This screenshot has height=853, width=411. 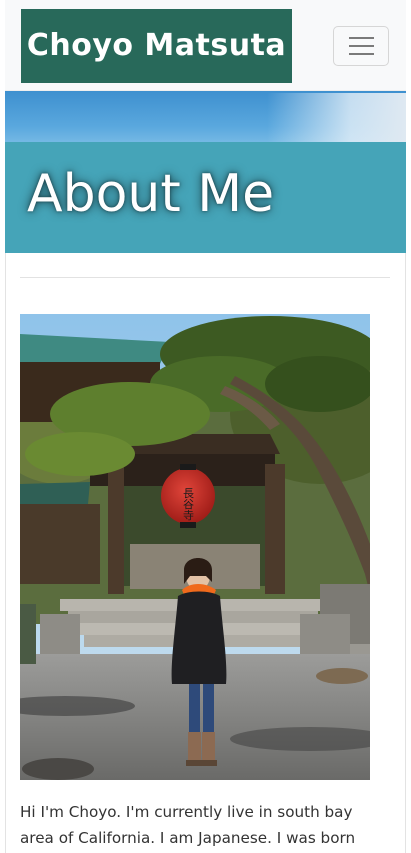 What do you see at coordinates (361, 46) in the screenshot?
I see `navbar-toggle-button` at bounding box center [361, 46].